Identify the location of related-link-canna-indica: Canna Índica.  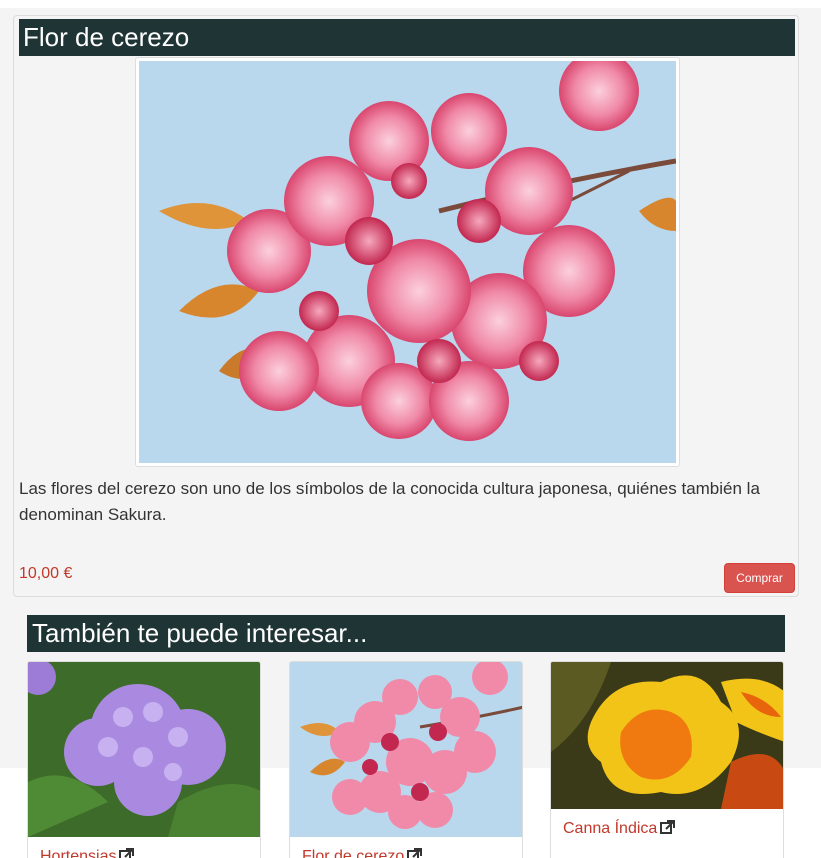
(619, 829).